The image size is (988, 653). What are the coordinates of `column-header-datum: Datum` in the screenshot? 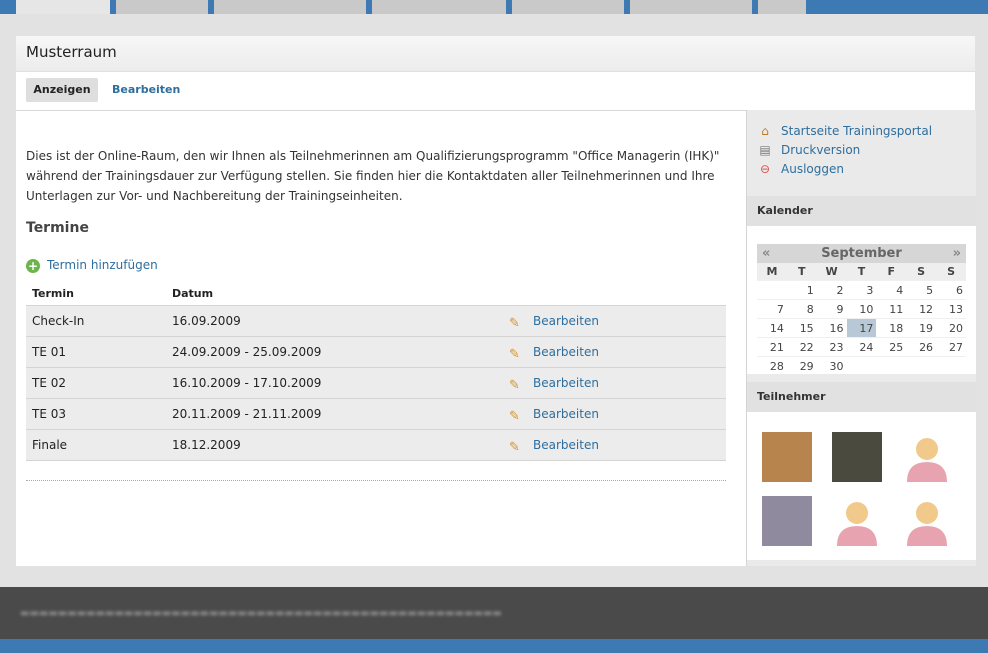 It's located at (334, 293).